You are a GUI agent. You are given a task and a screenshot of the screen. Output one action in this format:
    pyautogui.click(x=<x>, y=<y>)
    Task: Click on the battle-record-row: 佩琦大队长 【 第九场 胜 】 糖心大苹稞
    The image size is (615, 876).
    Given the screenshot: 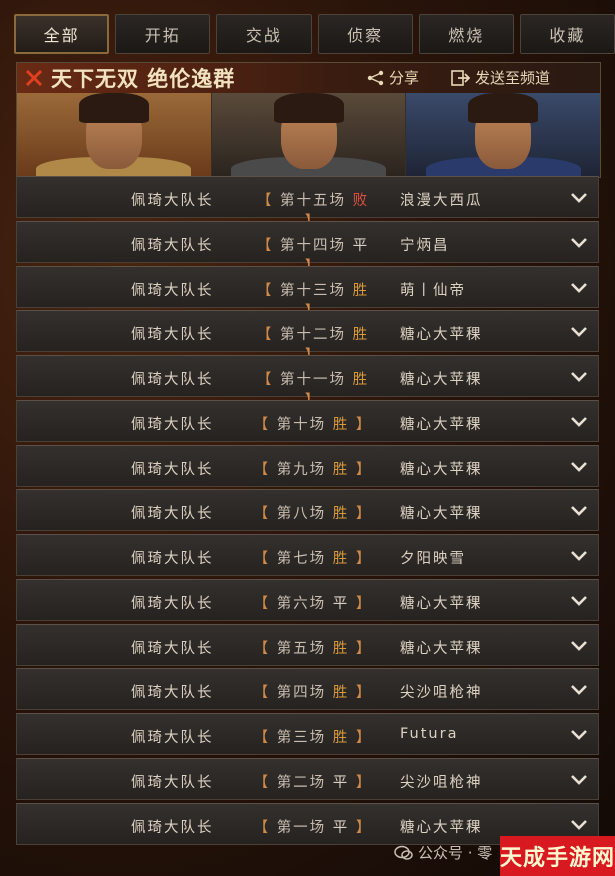 What is the action you would take?
    pyautogui.click(x=307, y=465)
    